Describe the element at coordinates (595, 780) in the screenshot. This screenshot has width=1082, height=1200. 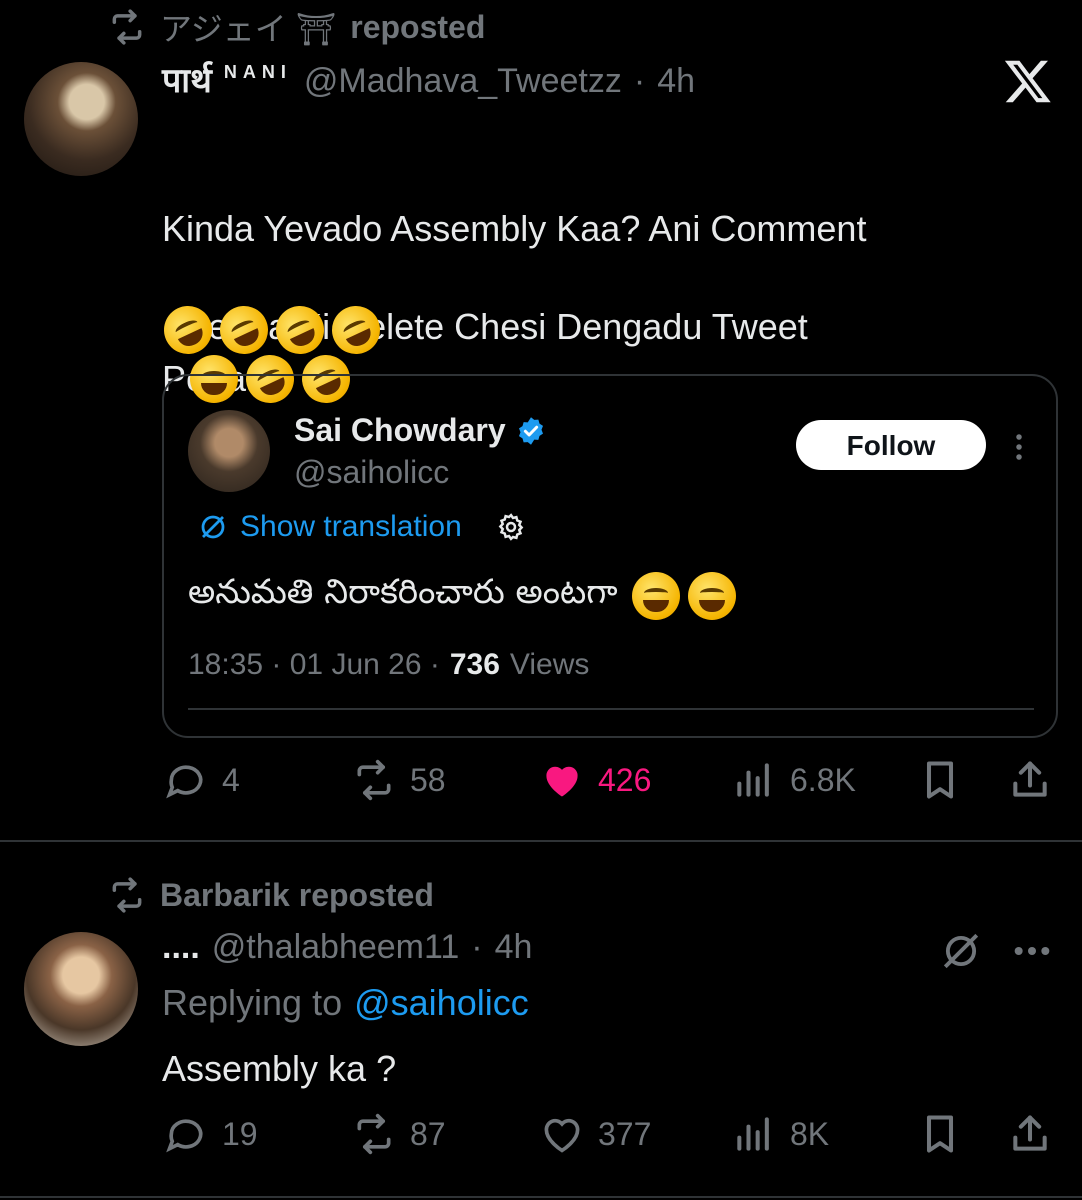
I see `like-button: 426` at that location.